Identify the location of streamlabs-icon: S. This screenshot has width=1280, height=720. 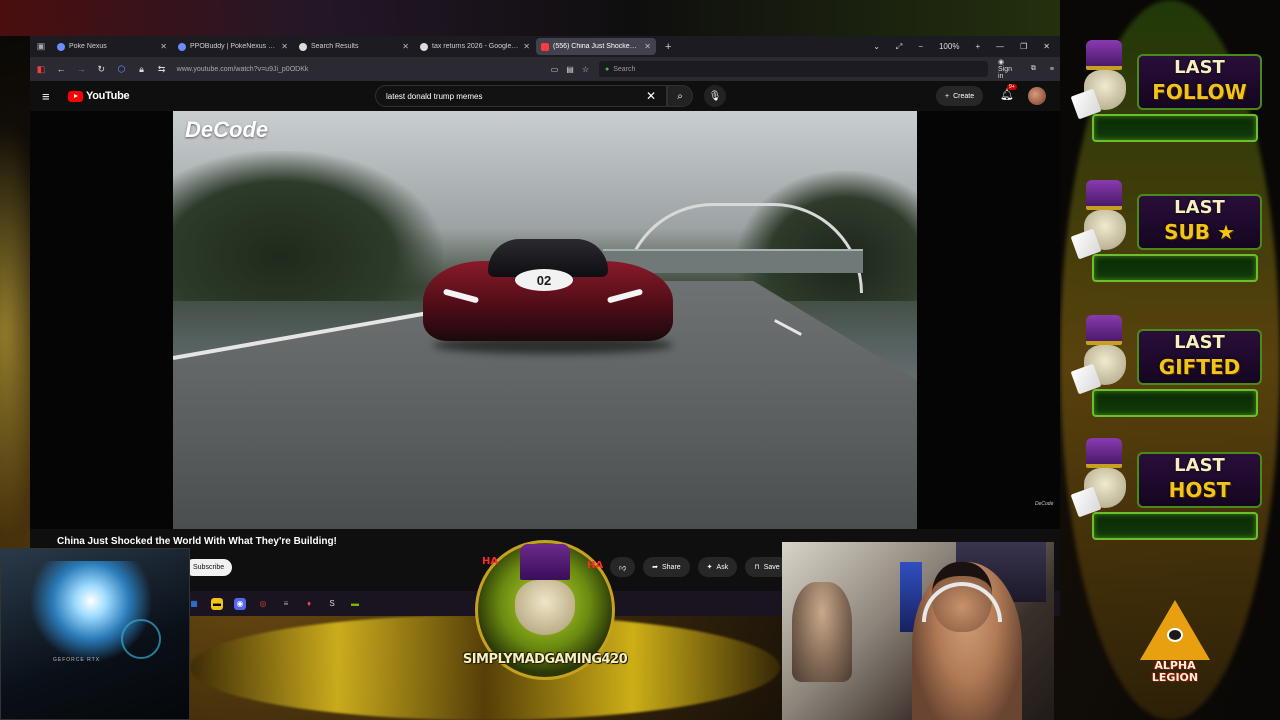
(332, 604).